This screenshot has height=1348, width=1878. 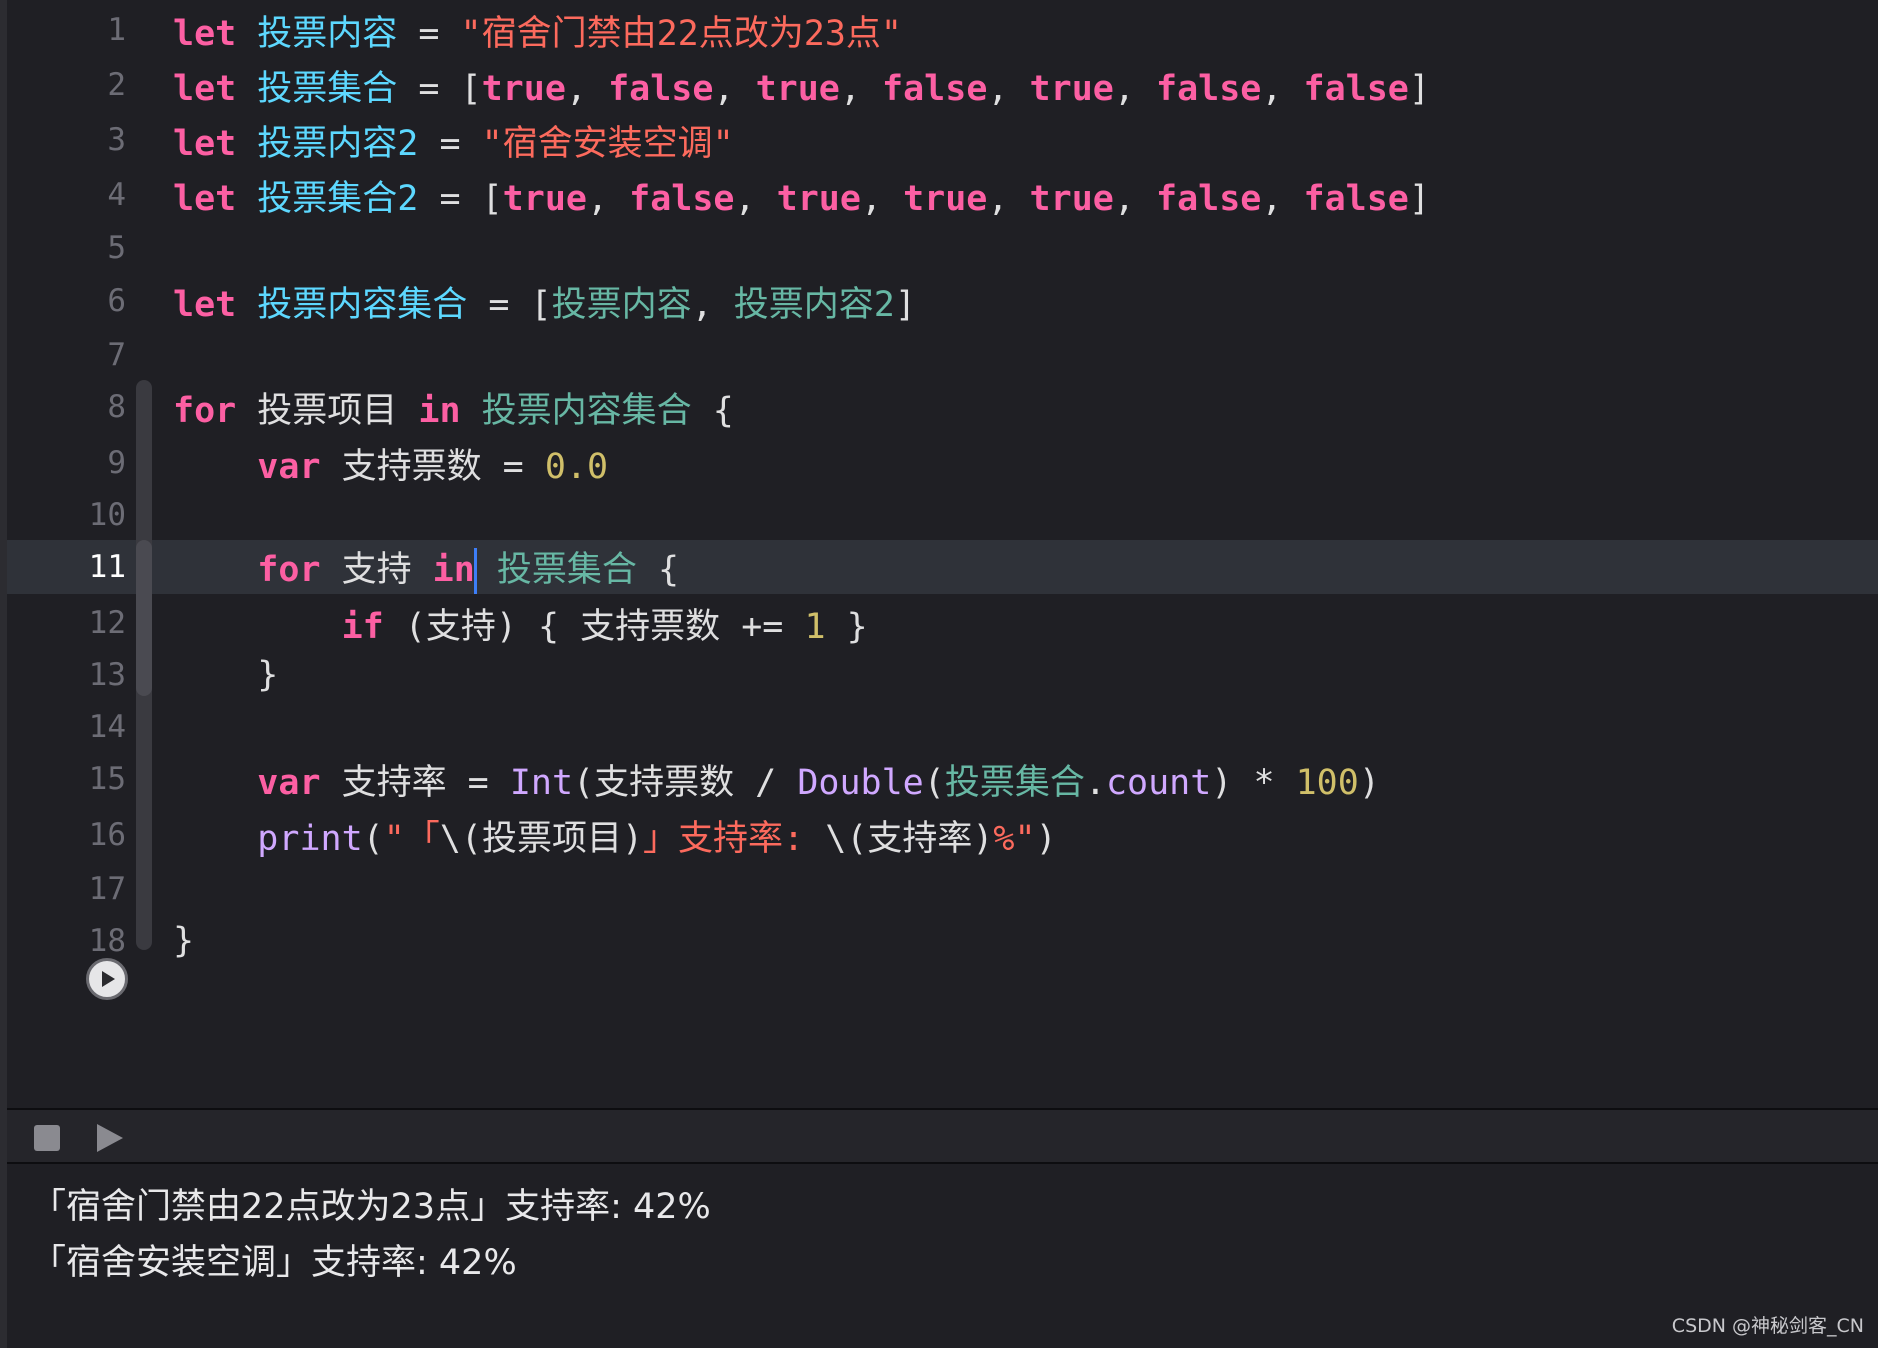 What do you see at coordinates (734, 838) in the screenshot?
I see `code-token: 」支持率:` at bounding box center [734, 838].